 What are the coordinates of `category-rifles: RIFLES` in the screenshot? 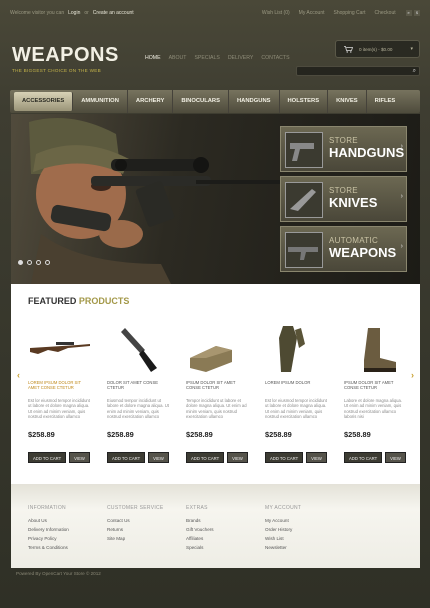 It's located at (385, 101).